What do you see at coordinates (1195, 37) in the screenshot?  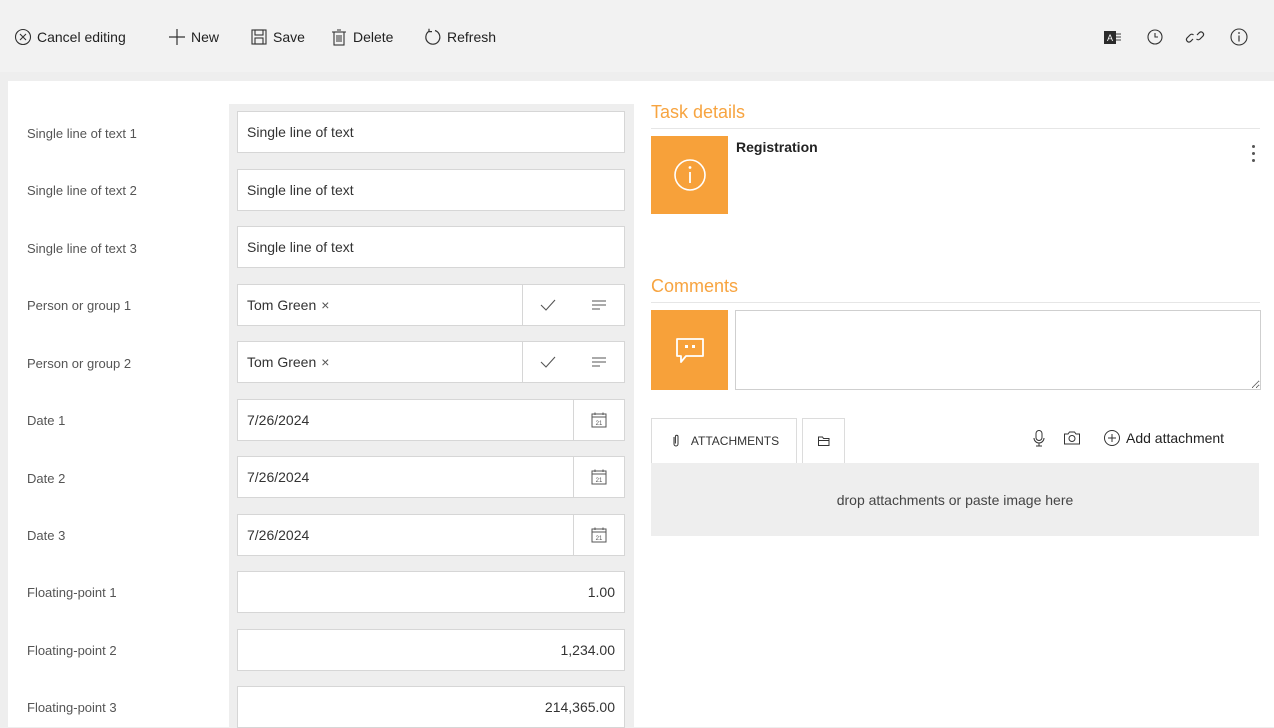 I see `link-icon` at bounding box center [1195, 37].